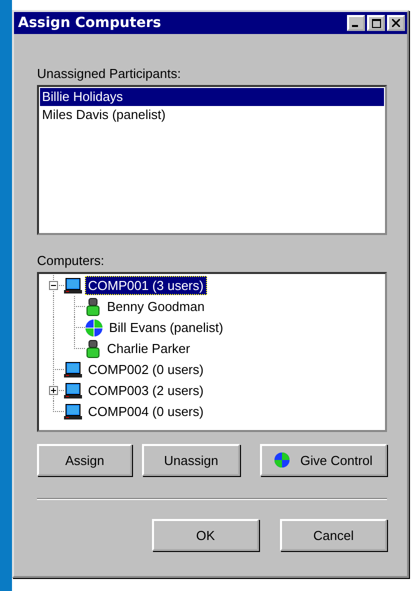  What do you see at coordinates (323, 460) in the screenshot?
I see `action-button: Give Control` at bounding box center [323, 460].